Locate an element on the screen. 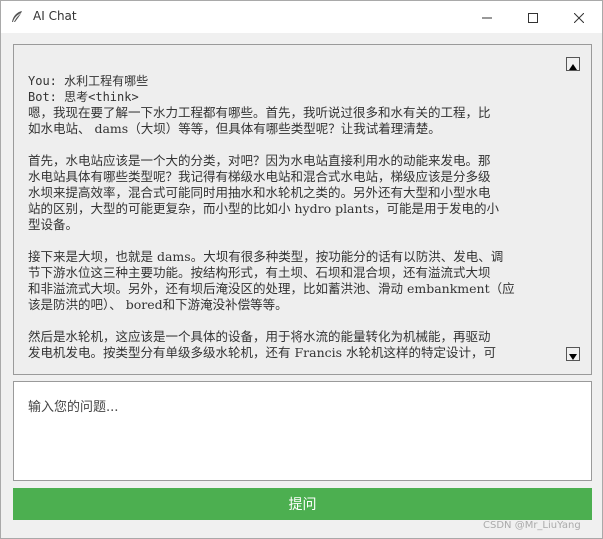 The width and height of the screenshot is (603, 539). triangle-up-icon is located at coordinates (573, 64).